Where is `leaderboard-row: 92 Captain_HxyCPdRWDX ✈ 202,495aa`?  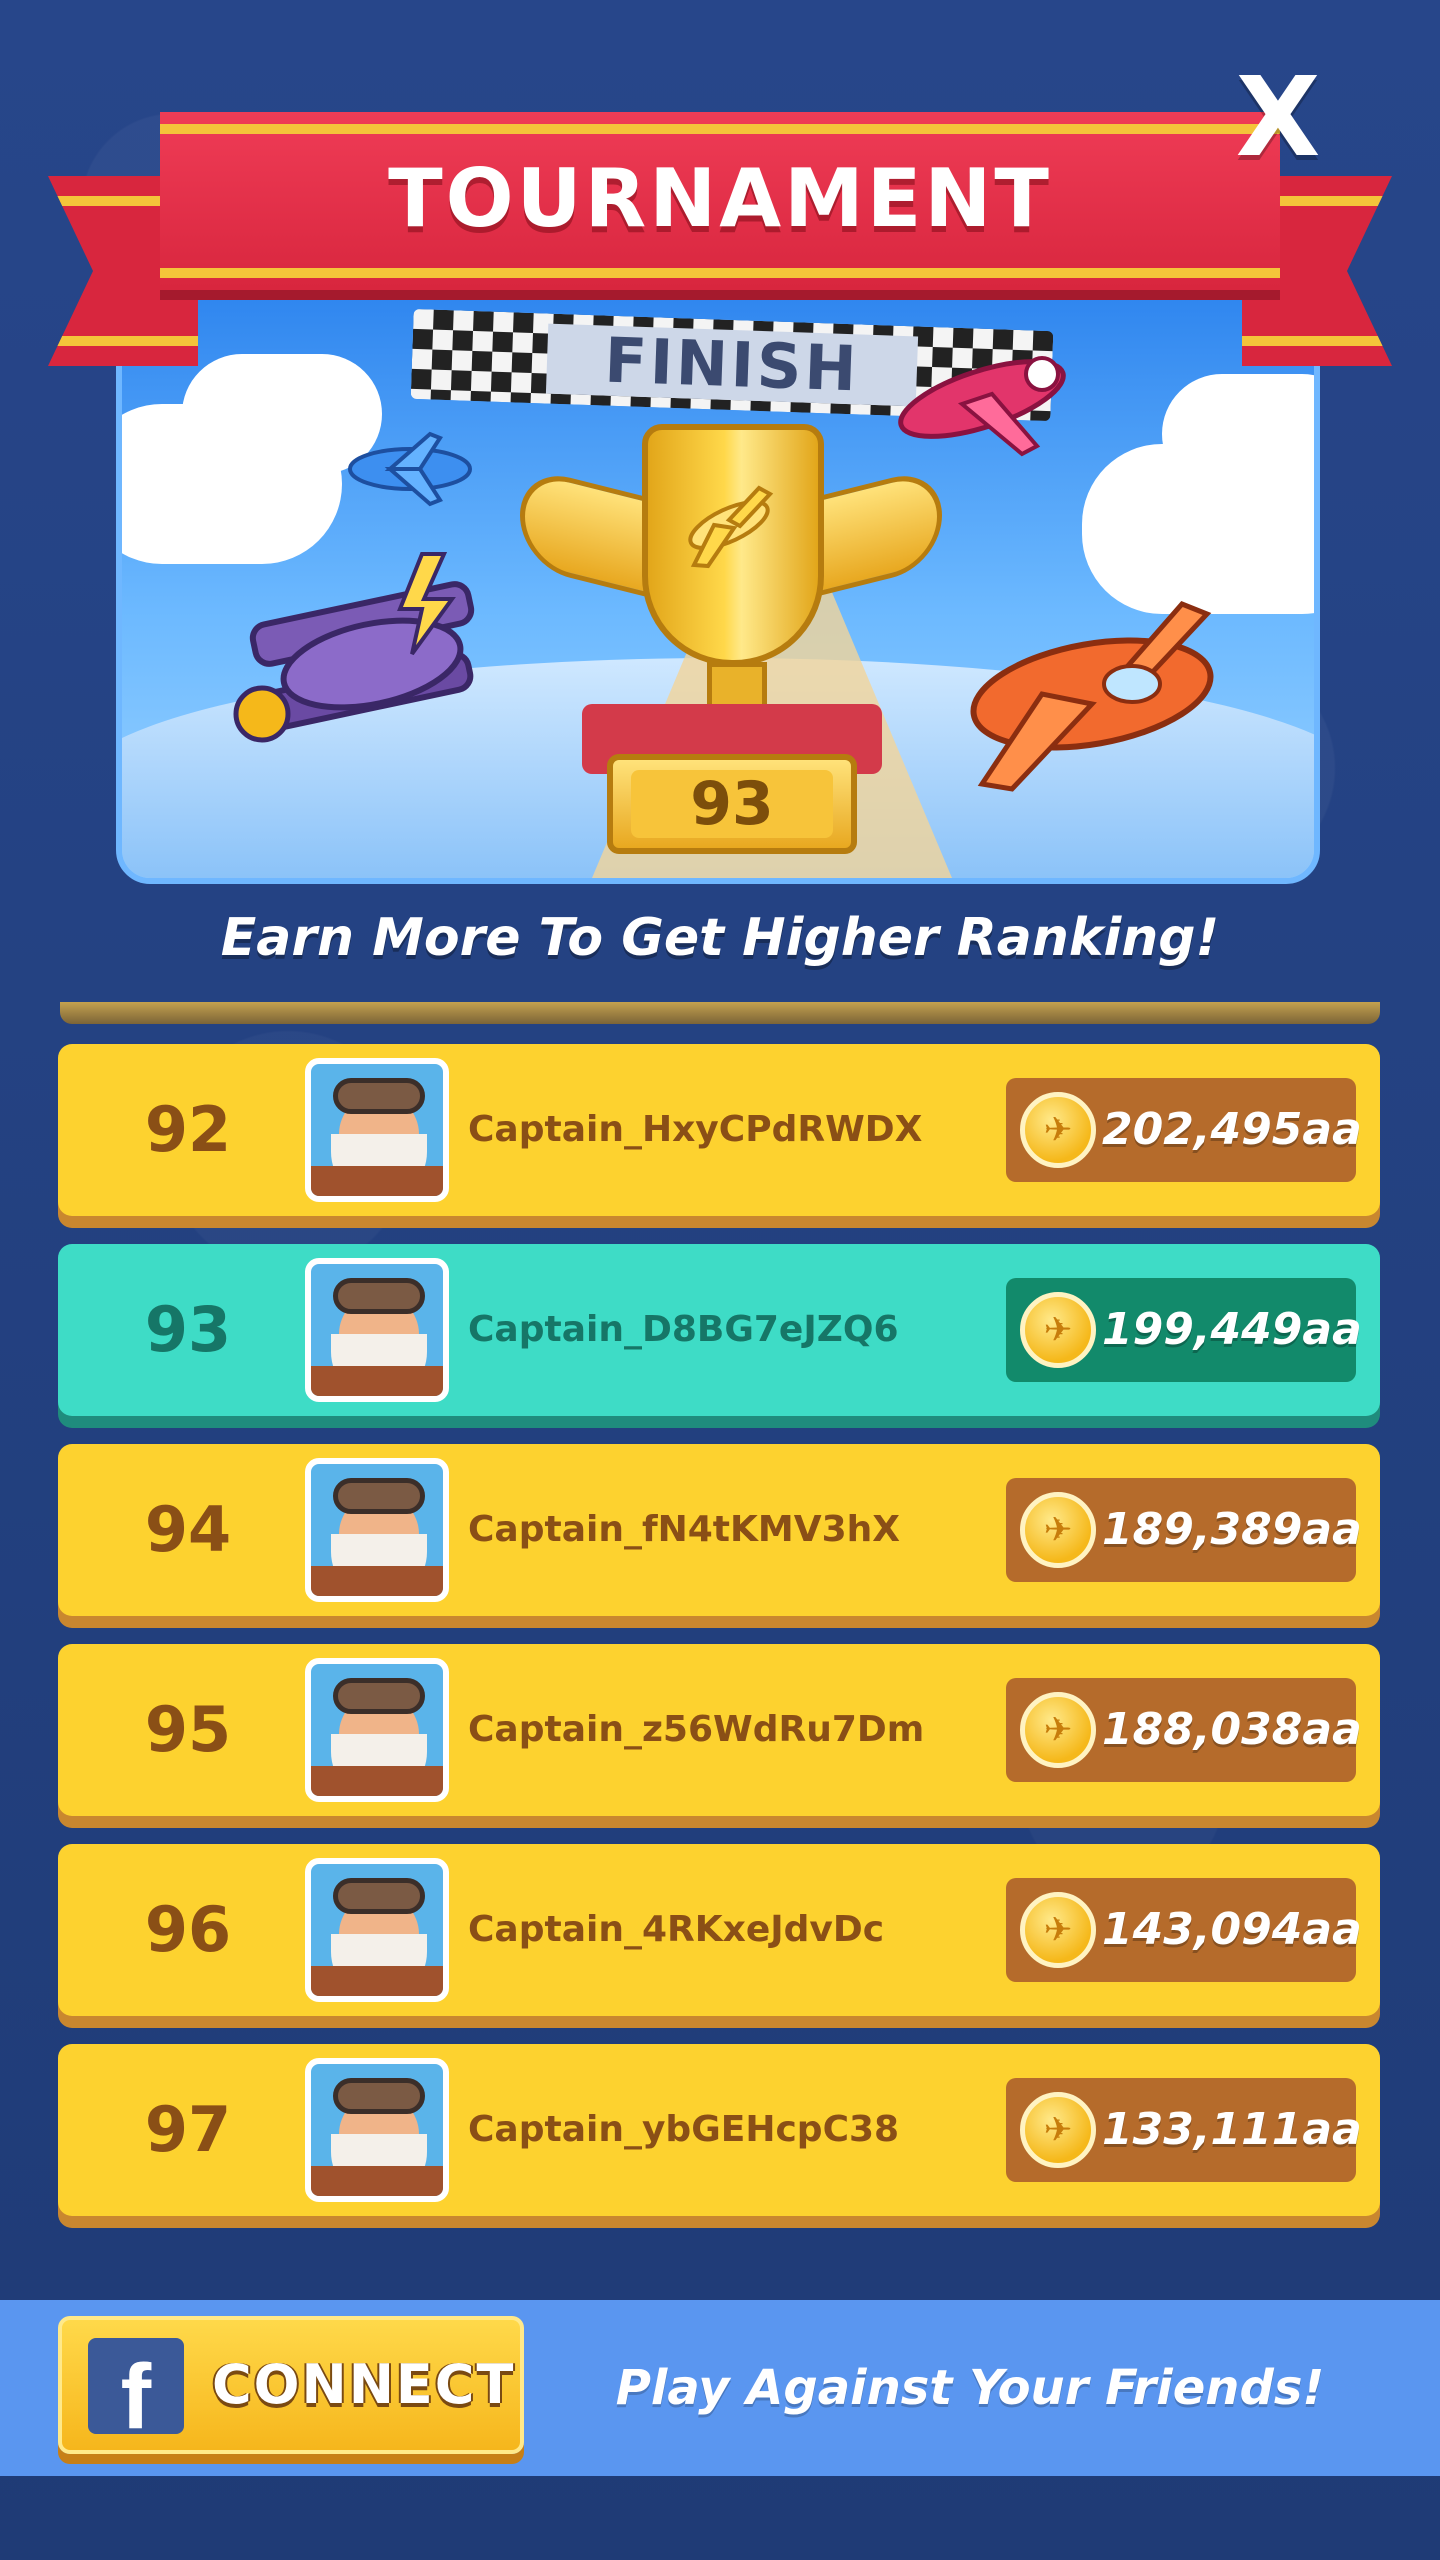
leaderboard-row: 92 Captain_HxyCPdRWDX ✈ 202,495aa is located at coordinates (719, 1130).